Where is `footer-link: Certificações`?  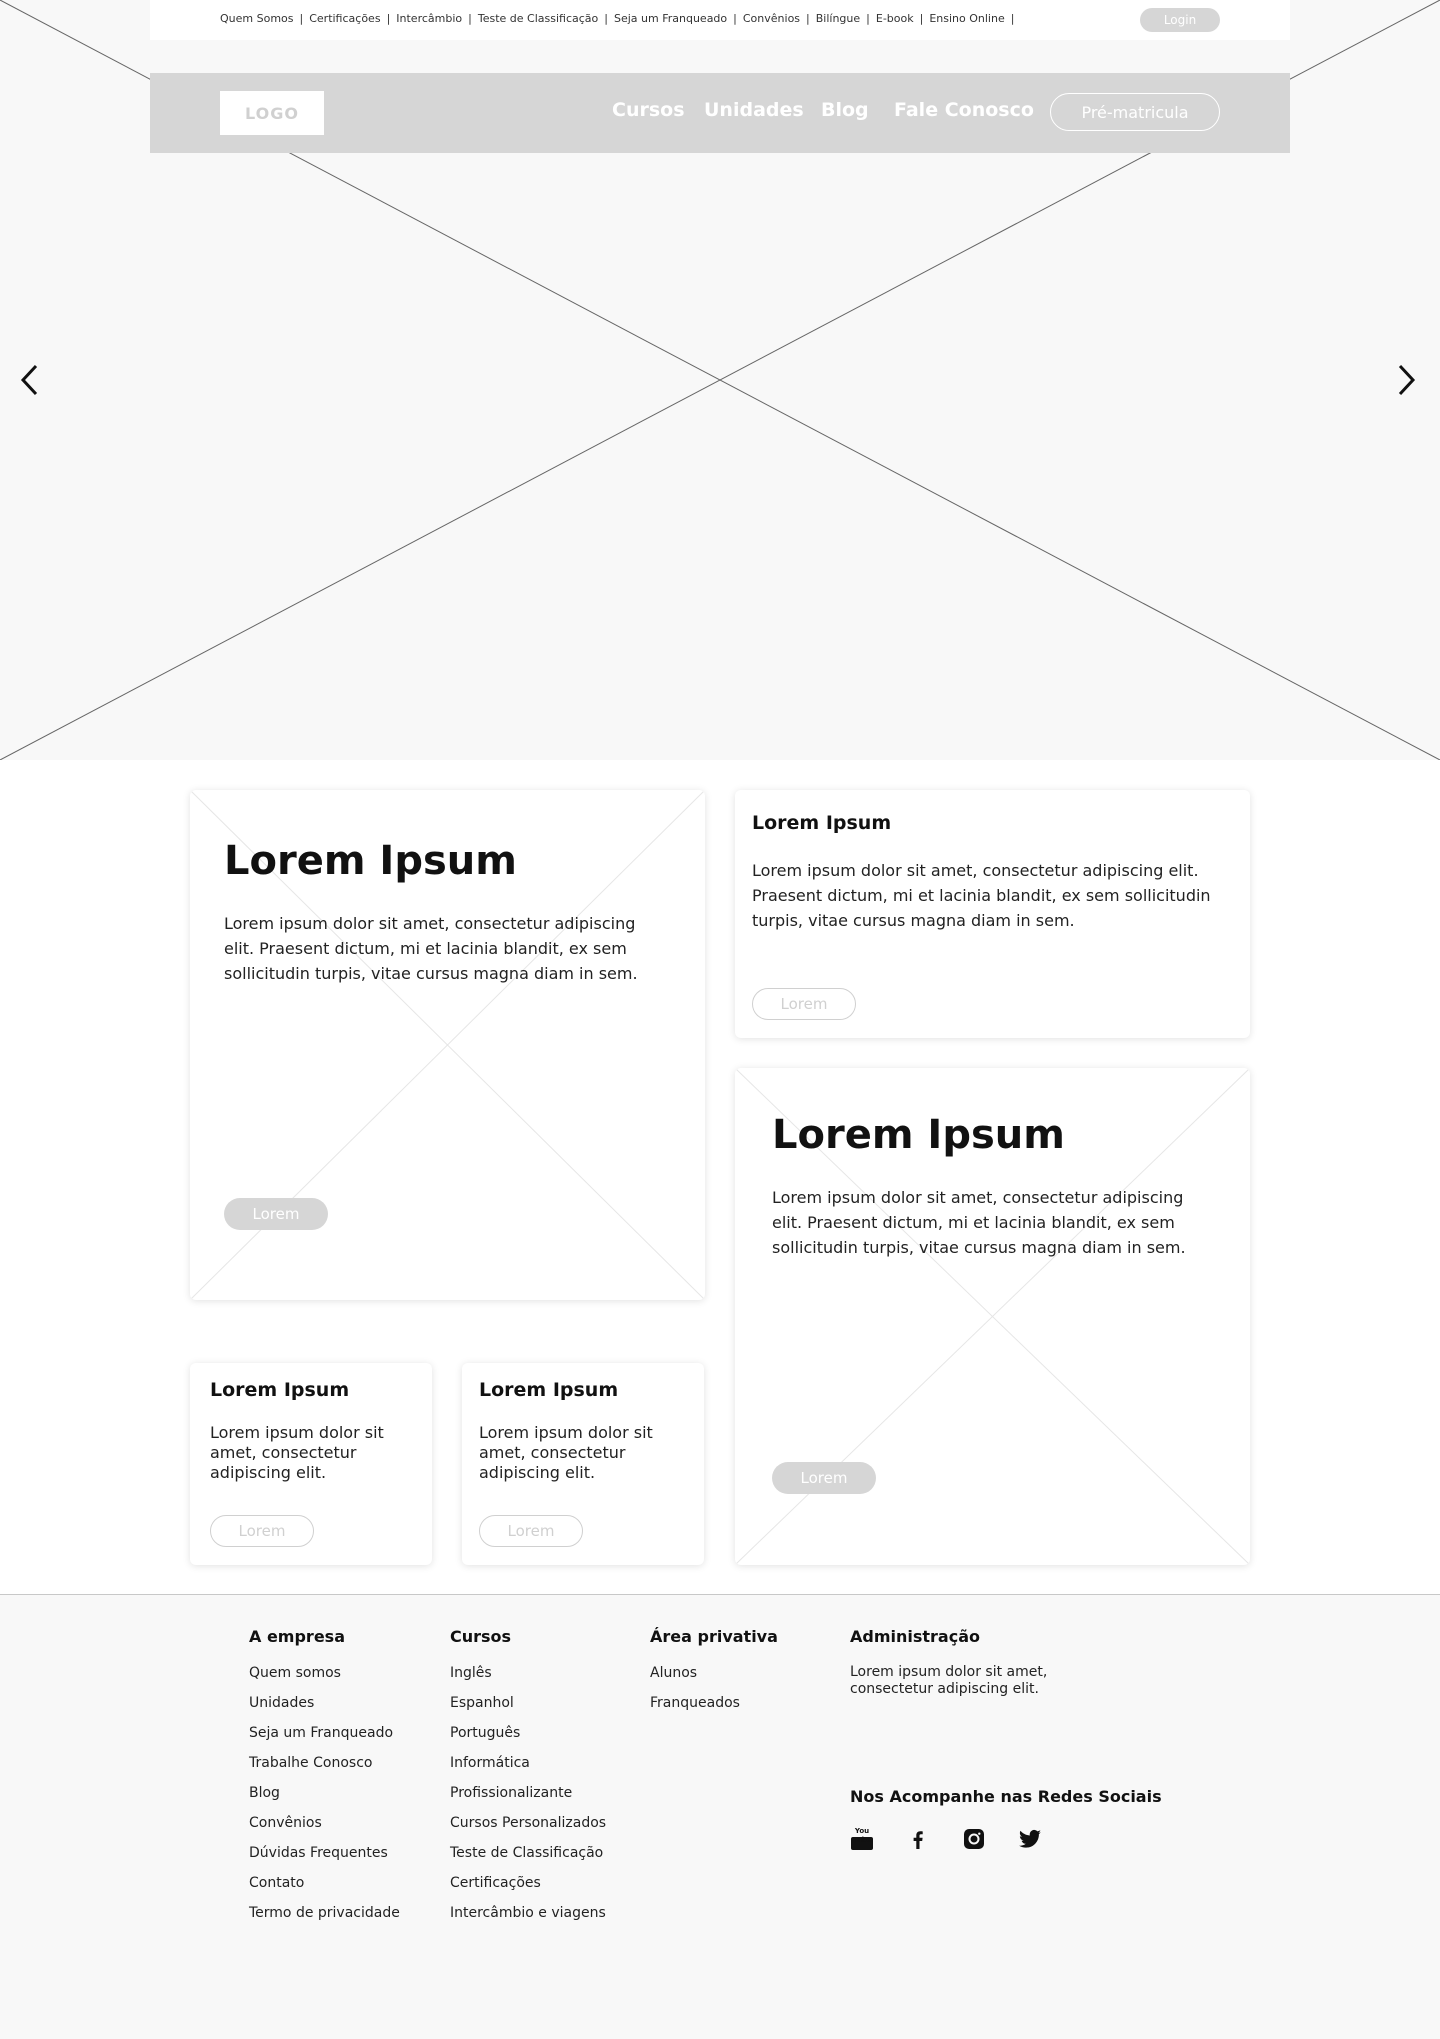
footer-link: Certificações is located at coordinates (528, 1889).